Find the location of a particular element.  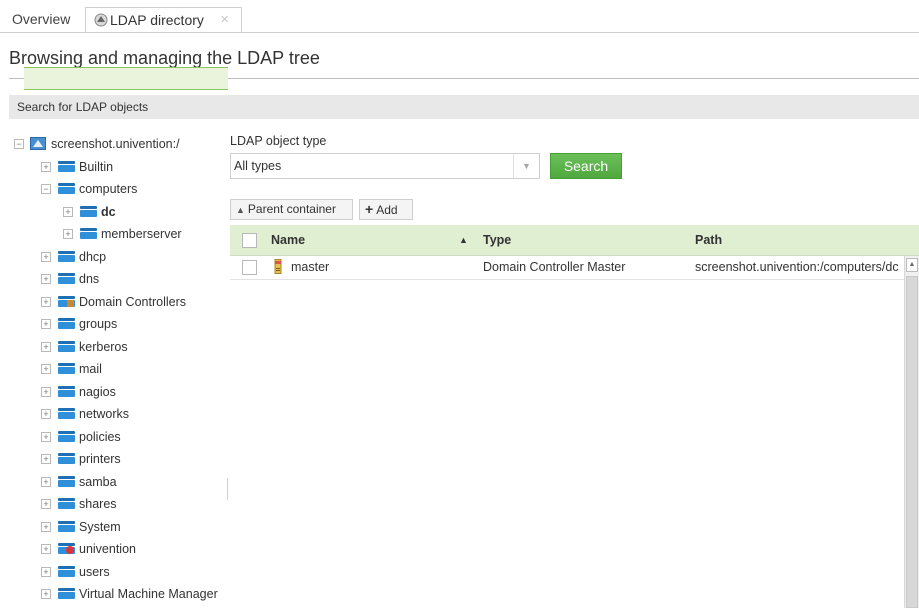

row-name: master is located at coordinates (310, 267).